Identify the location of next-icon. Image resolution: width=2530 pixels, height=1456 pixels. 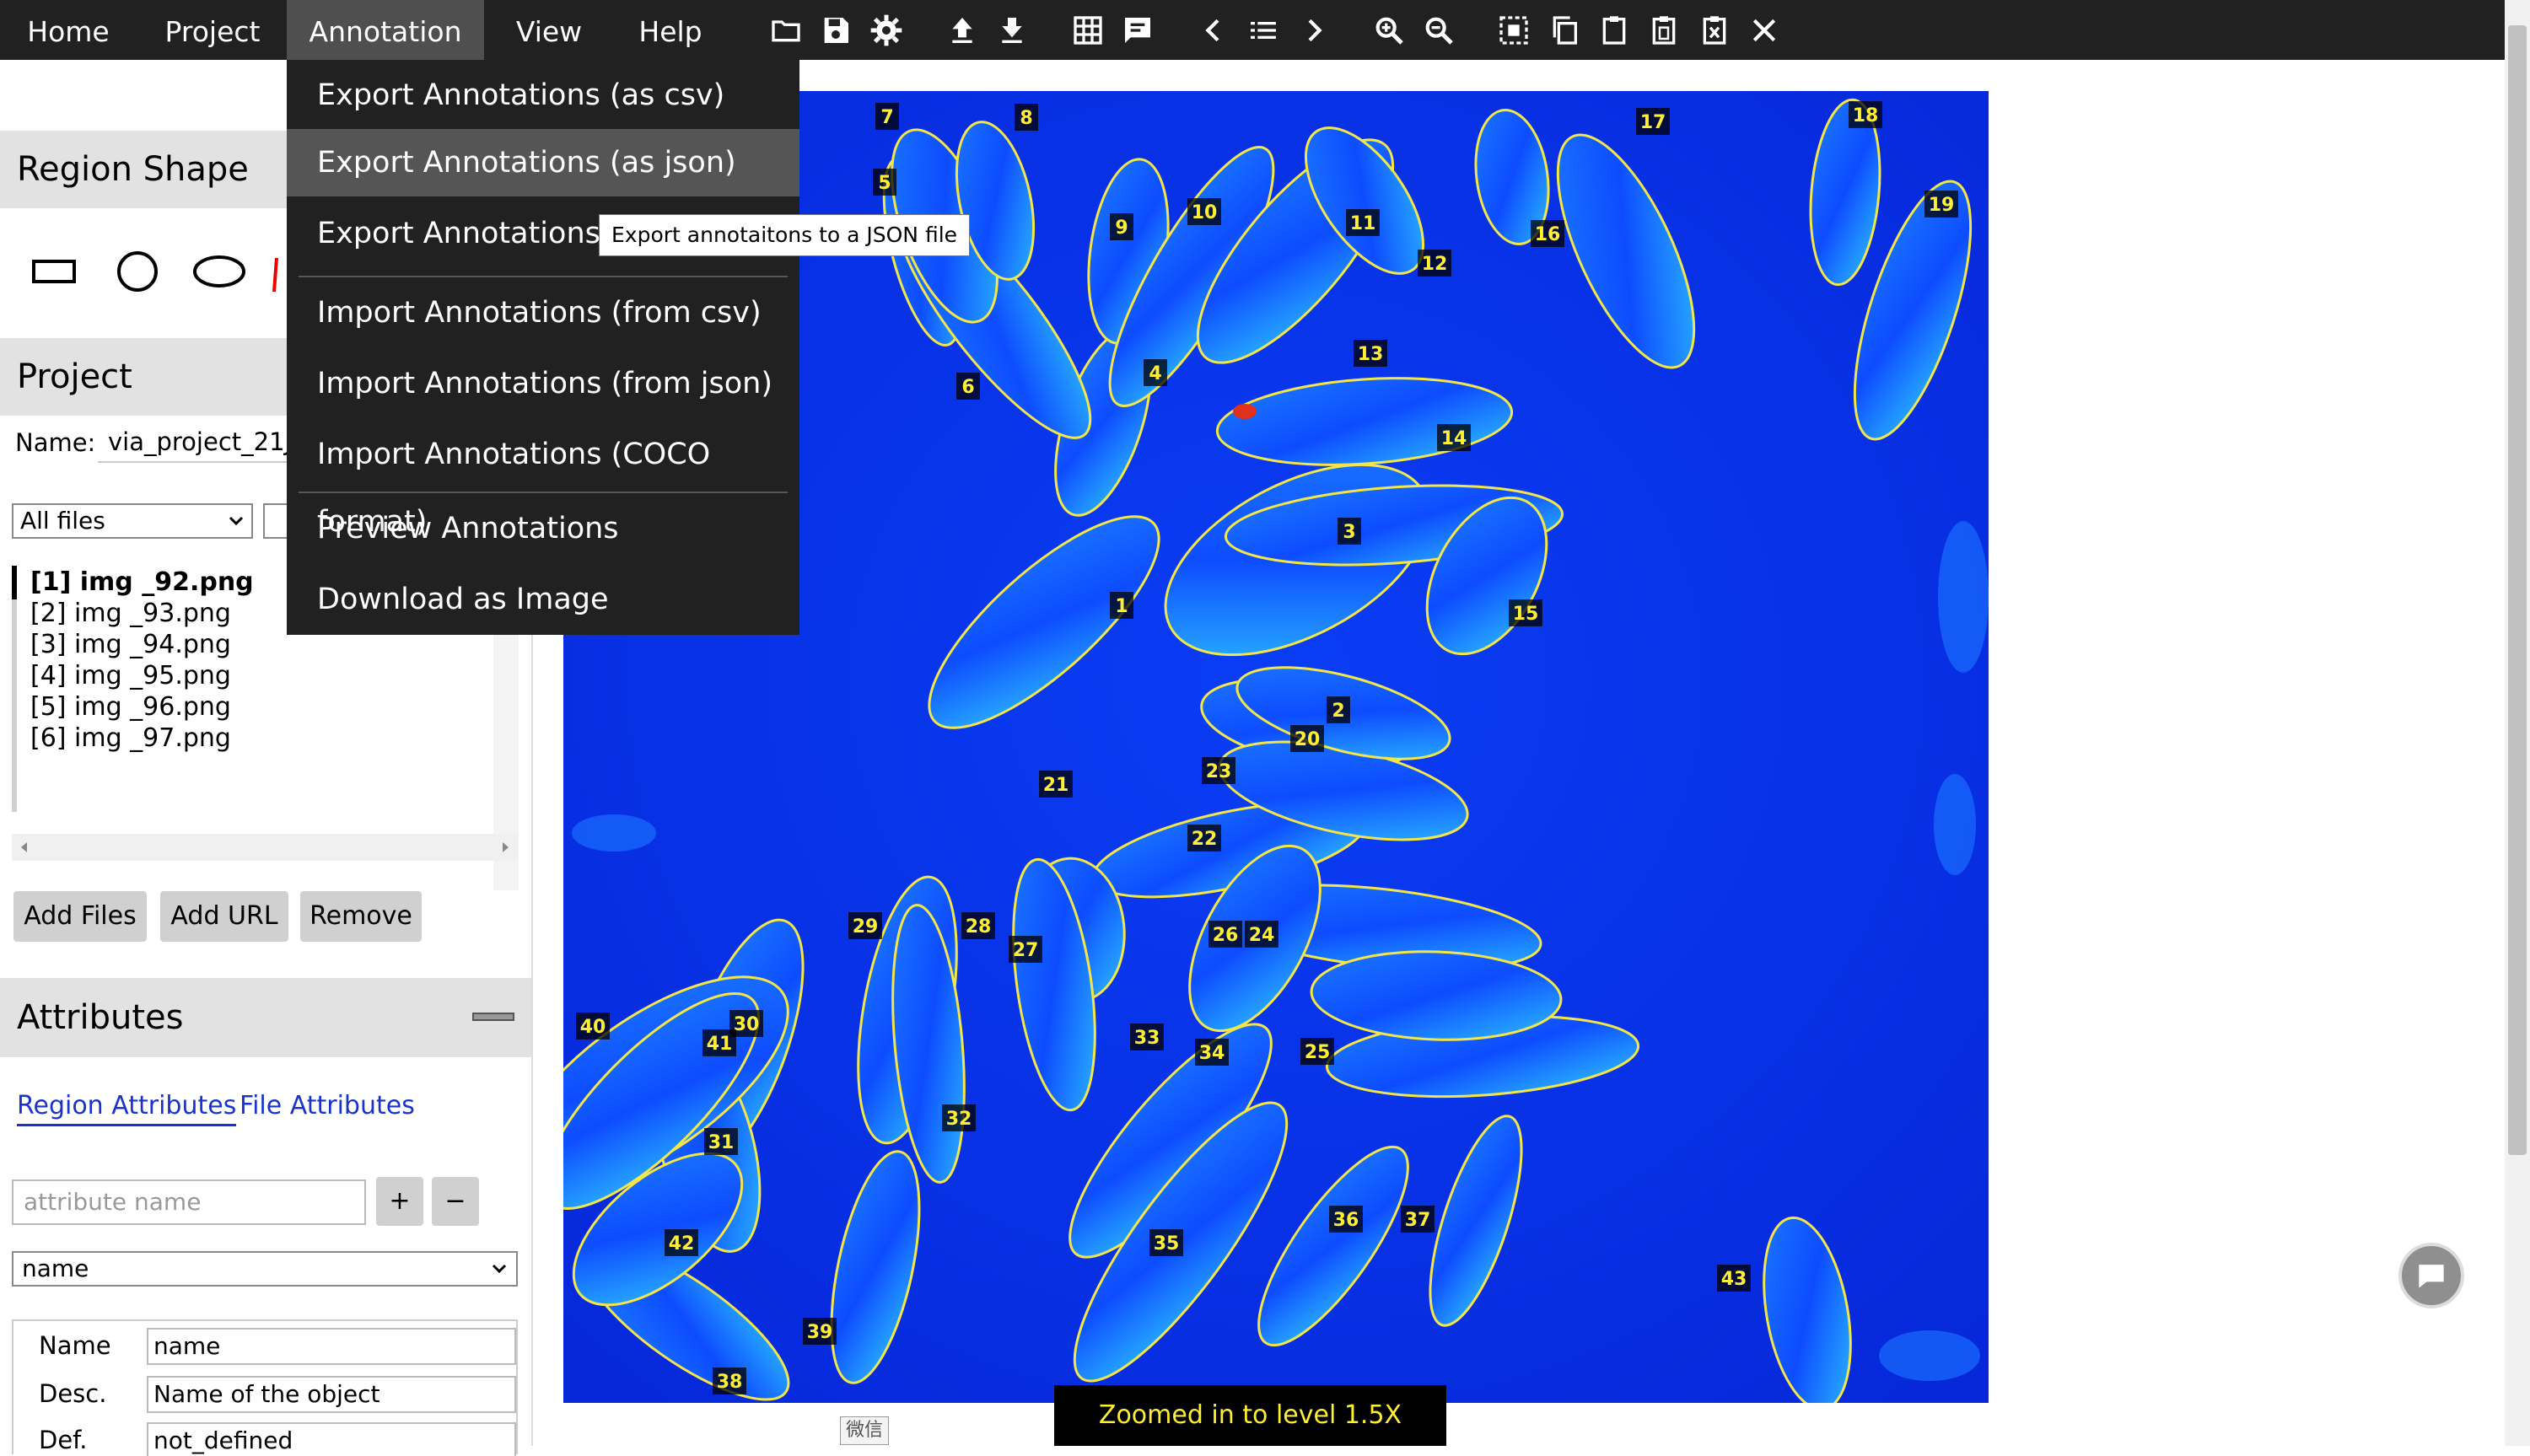
(1314, 30).